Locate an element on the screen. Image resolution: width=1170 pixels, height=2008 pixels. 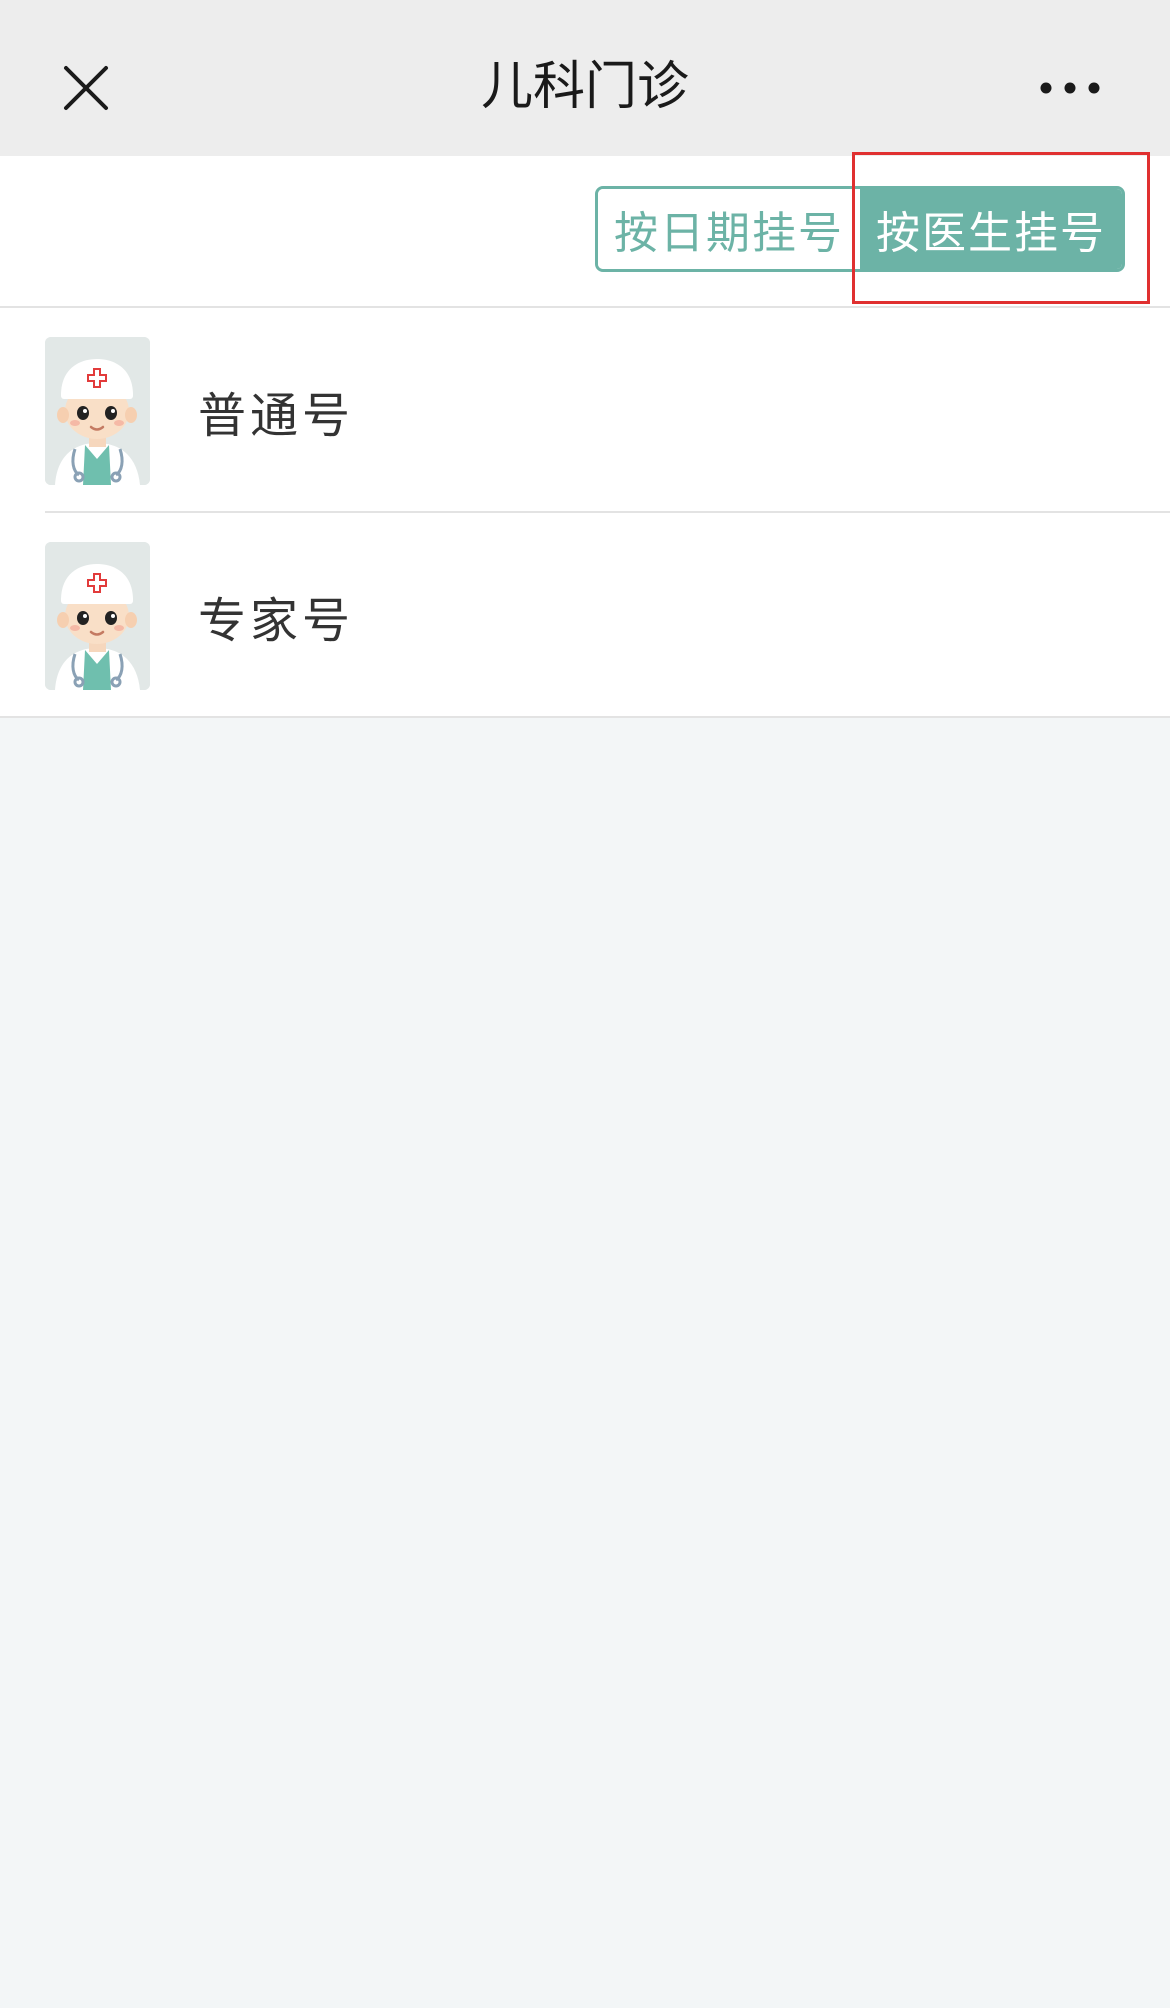
navigation-bar: 儿科门诊 is located at coordinates (585, 78).